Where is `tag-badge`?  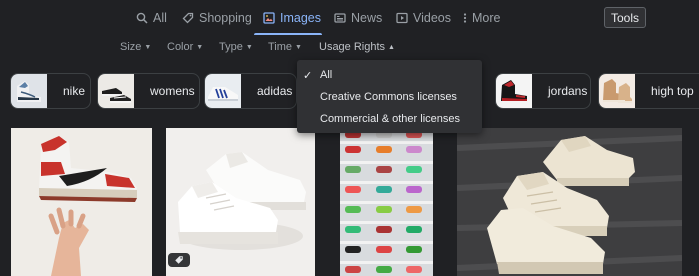 tag-badge is located at coordinates (179, 260).